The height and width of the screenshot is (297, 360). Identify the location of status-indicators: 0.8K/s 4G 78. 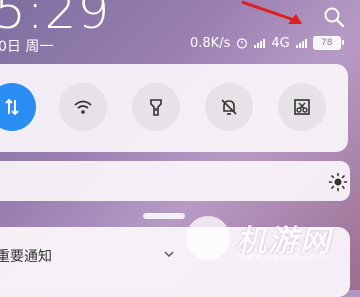
(267, 43).